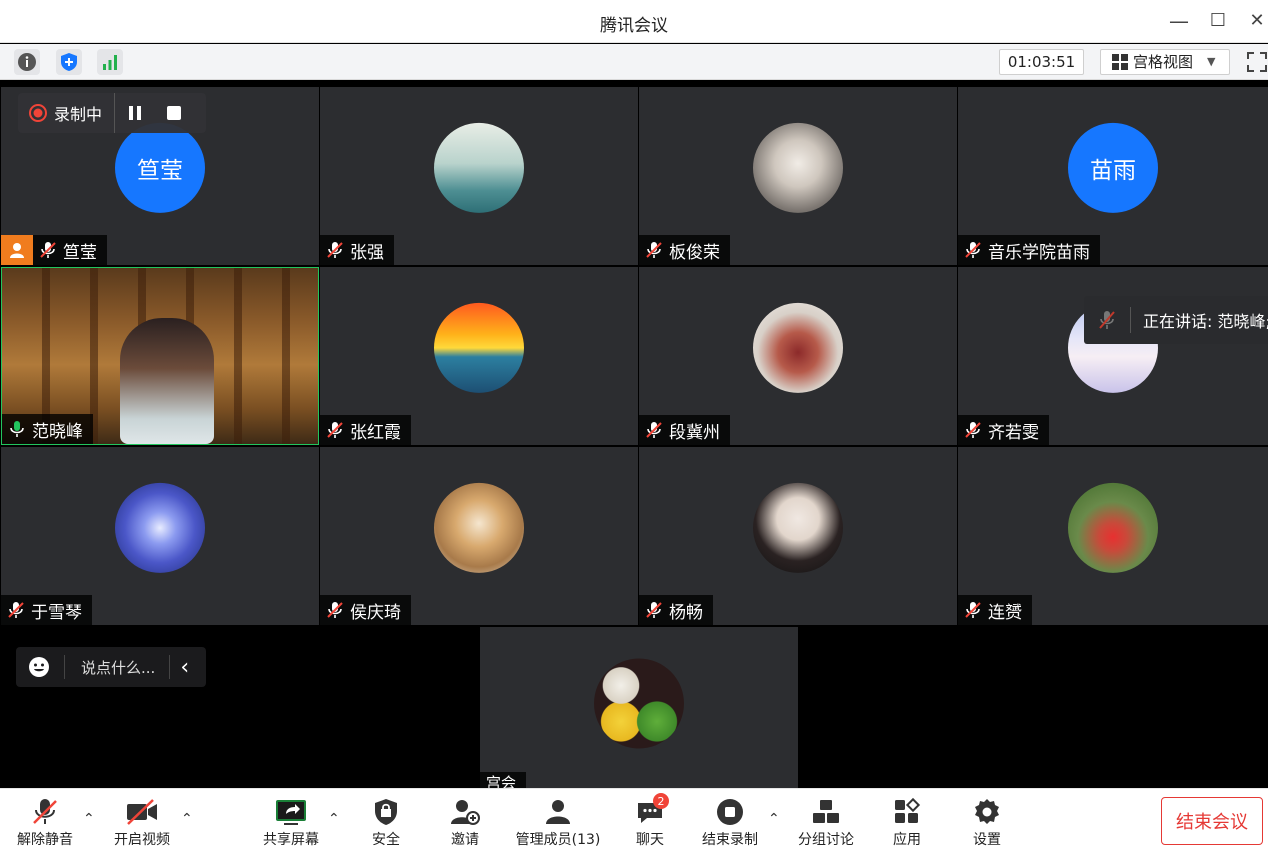  Describe the element at coordinates (1113, 167) in the screenshot. I see `avatar: 苗雨` at that location.